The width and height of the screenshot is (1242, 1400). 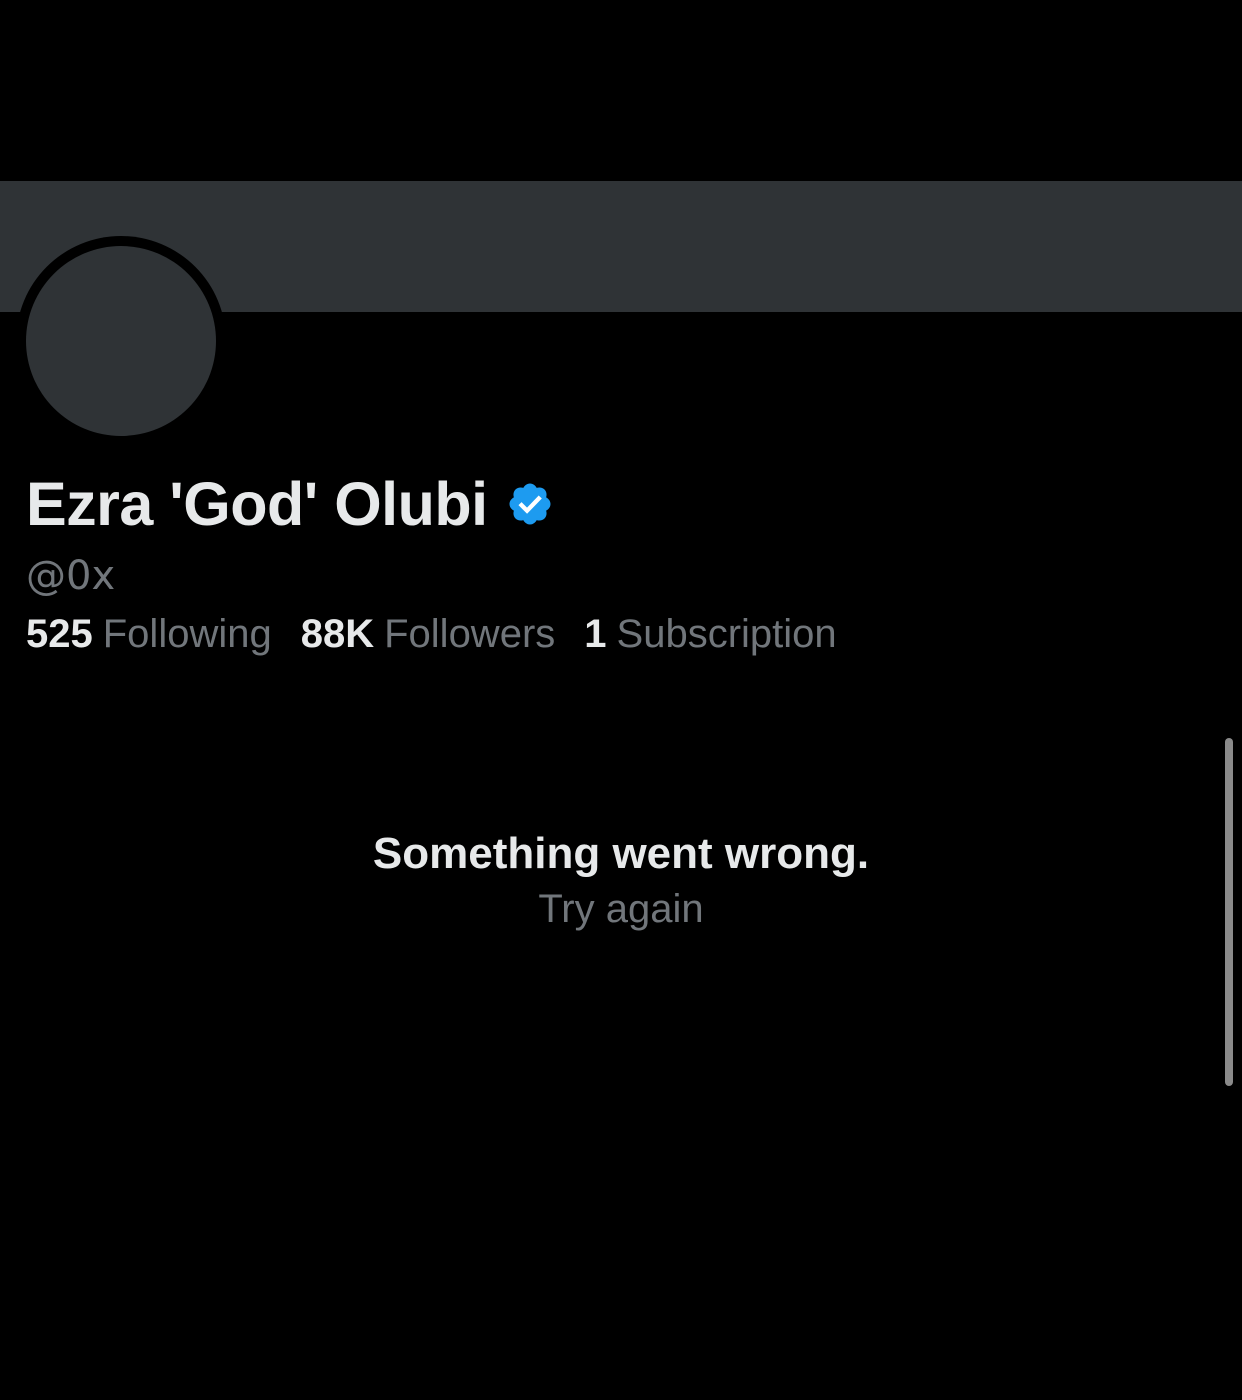 I want to click on followers-stat: 88K Followers, so click(x=428, y=634).